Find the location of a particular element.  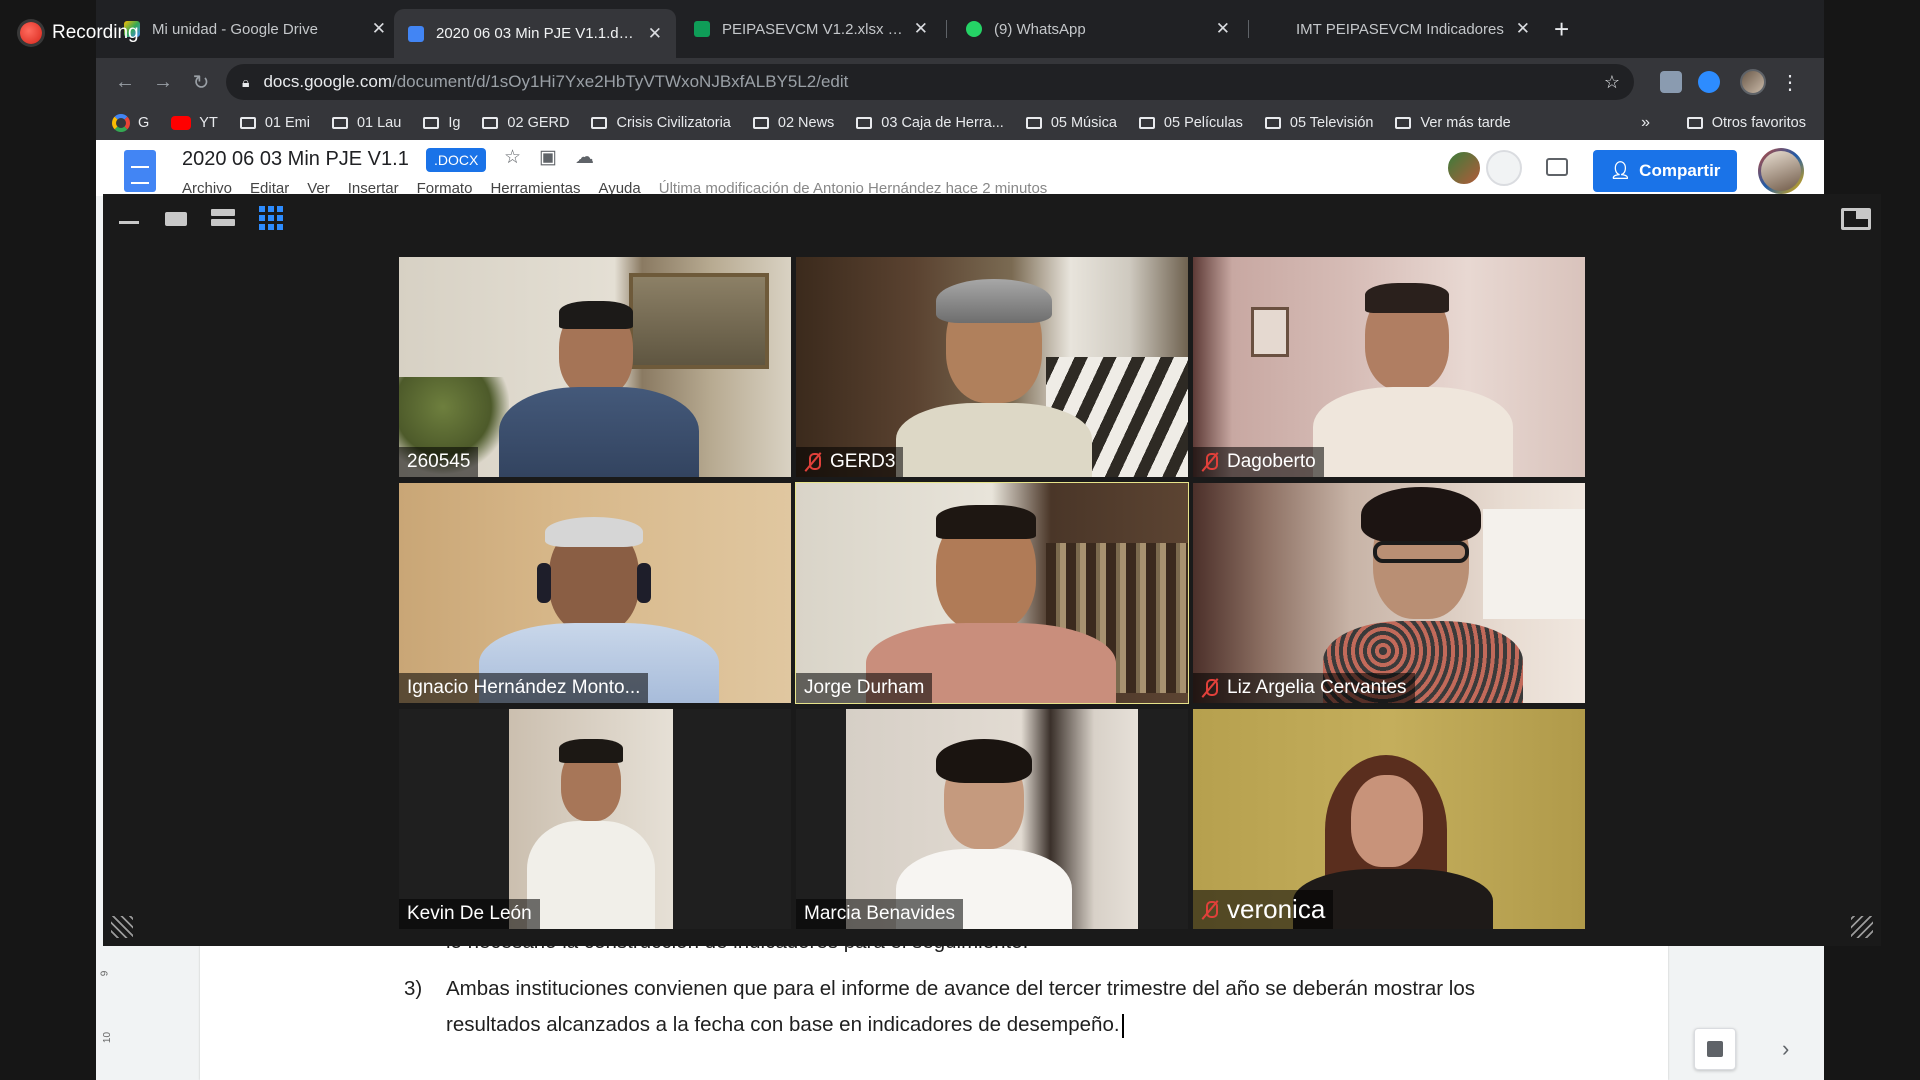

video-tile: Dagoberto is located at coordinates (1389, 367).